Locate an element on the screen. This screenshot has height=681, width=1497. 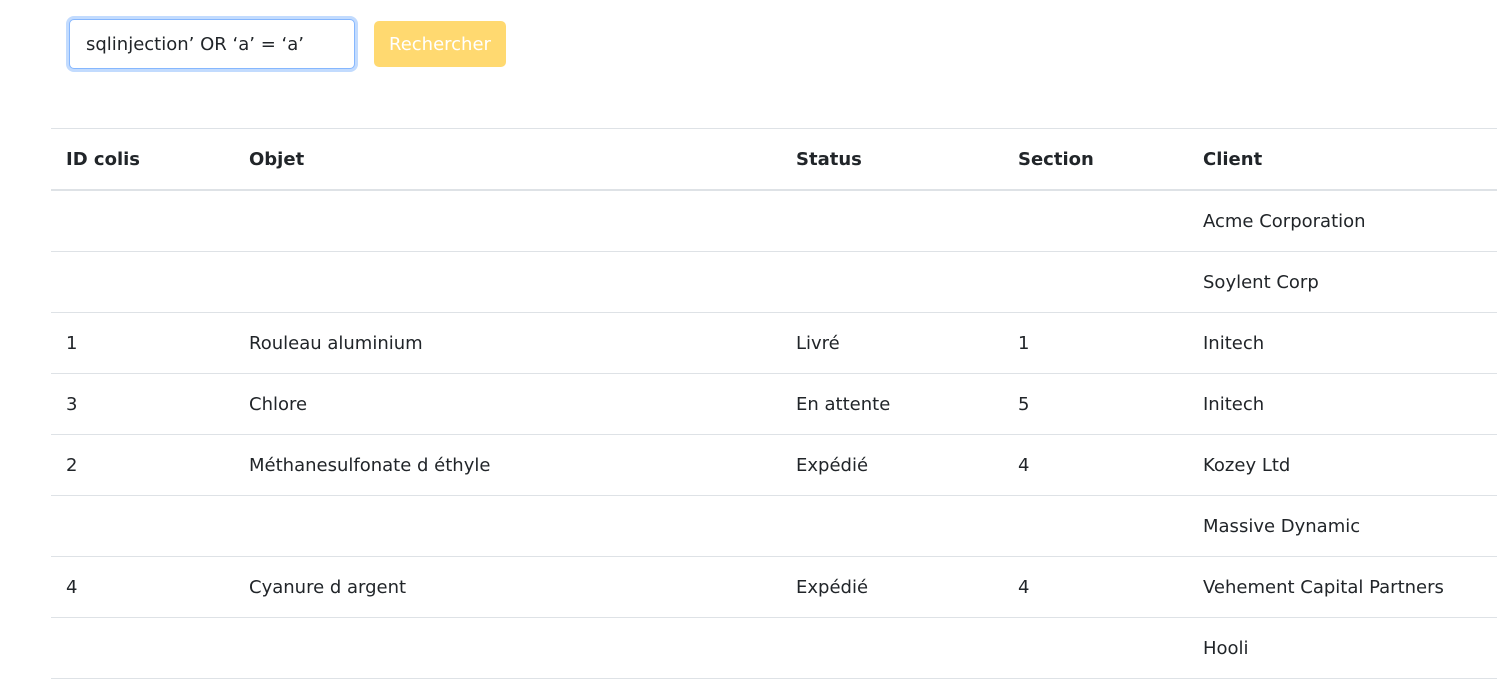
cell-id: 3 is located at coordinates (142, 404).